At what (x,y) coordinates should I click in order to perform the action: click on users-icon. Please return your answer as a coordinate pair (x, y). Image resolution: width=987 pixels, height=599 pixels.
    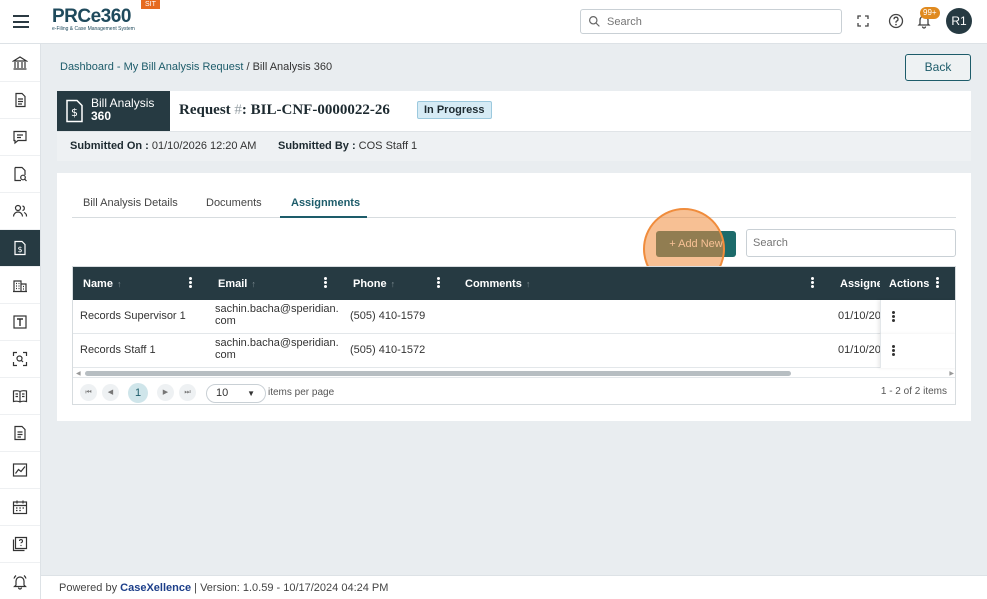
    Looking at the image, I should click on (20, 210).